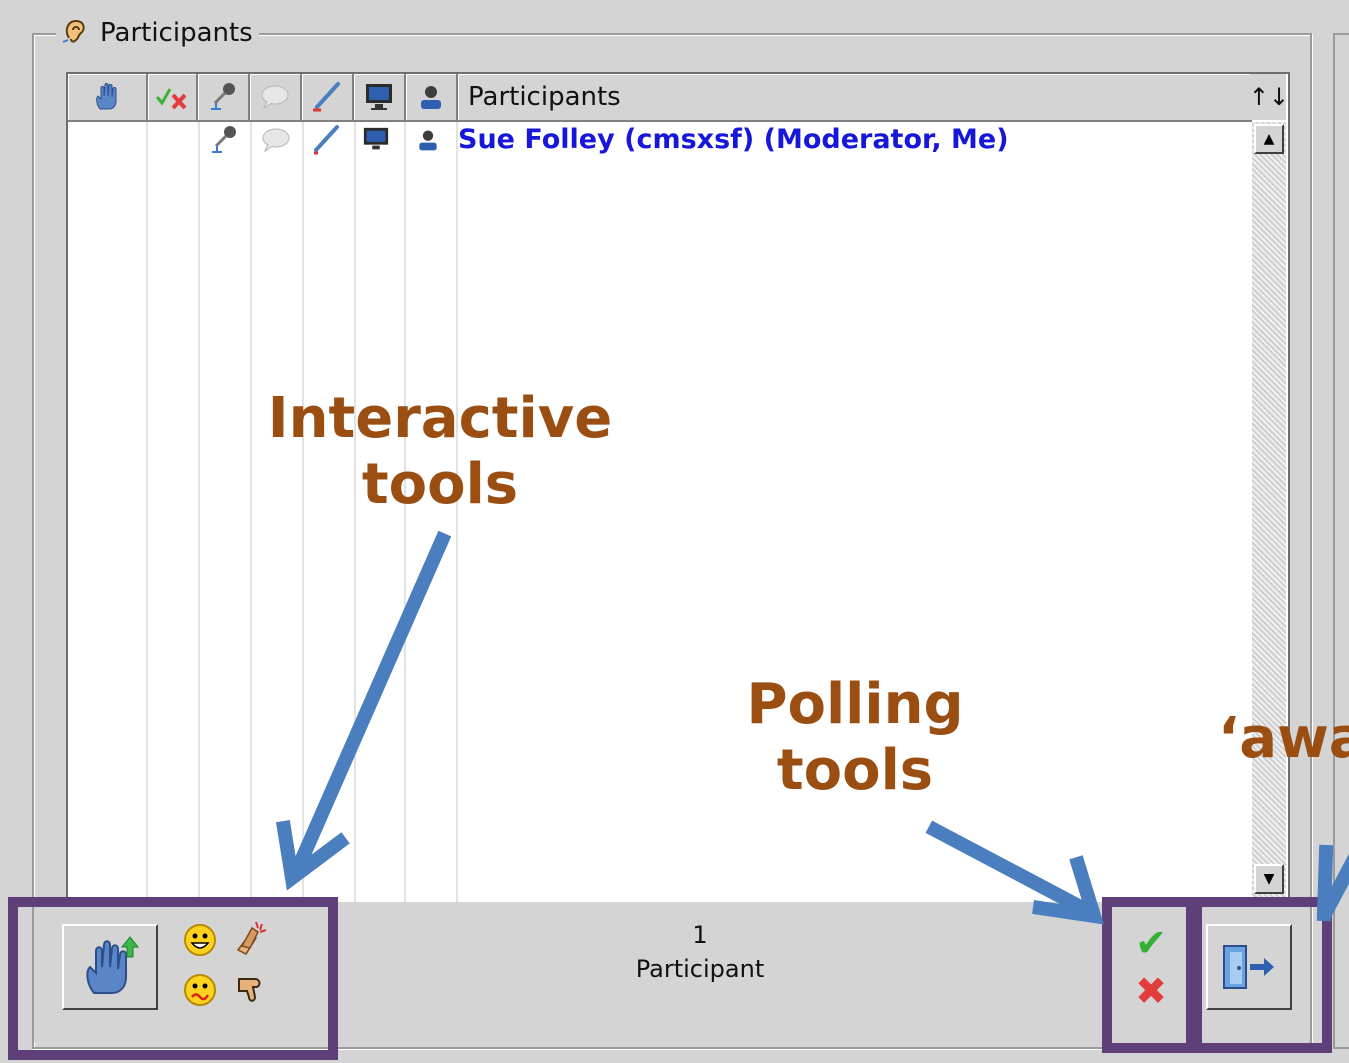  I want to click on polling-arrow-shaft, so click(1012, 871).